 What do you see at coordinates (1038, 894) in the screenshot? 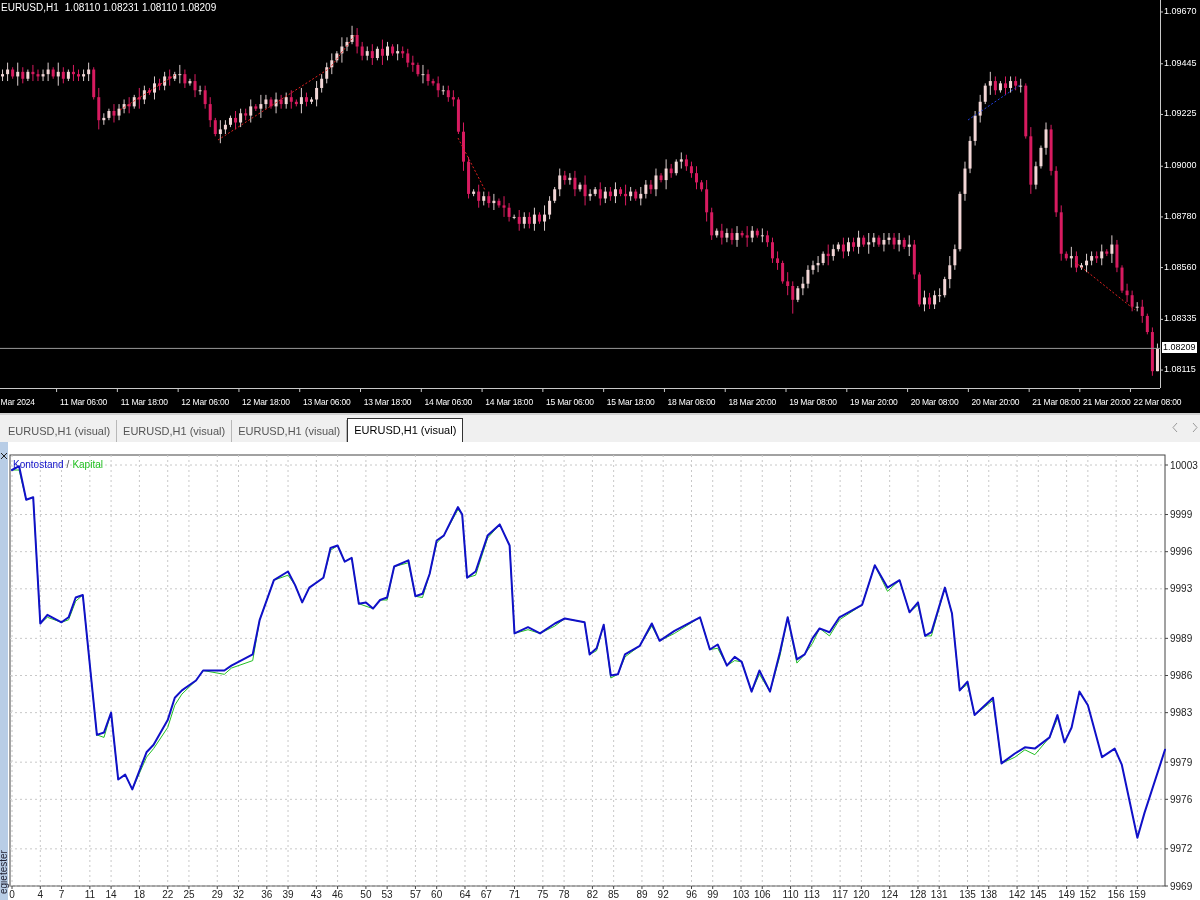
I see `x-tick-label: 145` at bounding box center [1038, 894].